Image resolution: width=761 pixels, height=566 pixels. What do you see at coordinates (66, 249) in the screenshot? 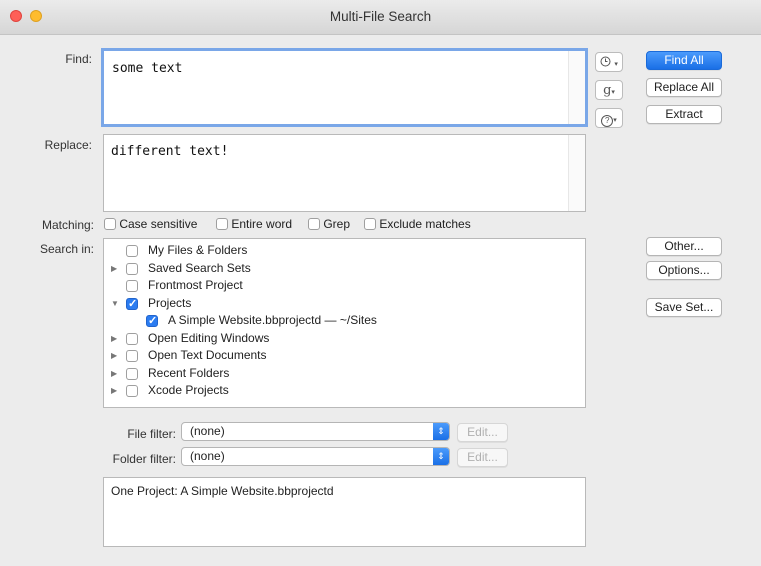
I see `search-in-label: Search in:` at bounding box center [66, 249].